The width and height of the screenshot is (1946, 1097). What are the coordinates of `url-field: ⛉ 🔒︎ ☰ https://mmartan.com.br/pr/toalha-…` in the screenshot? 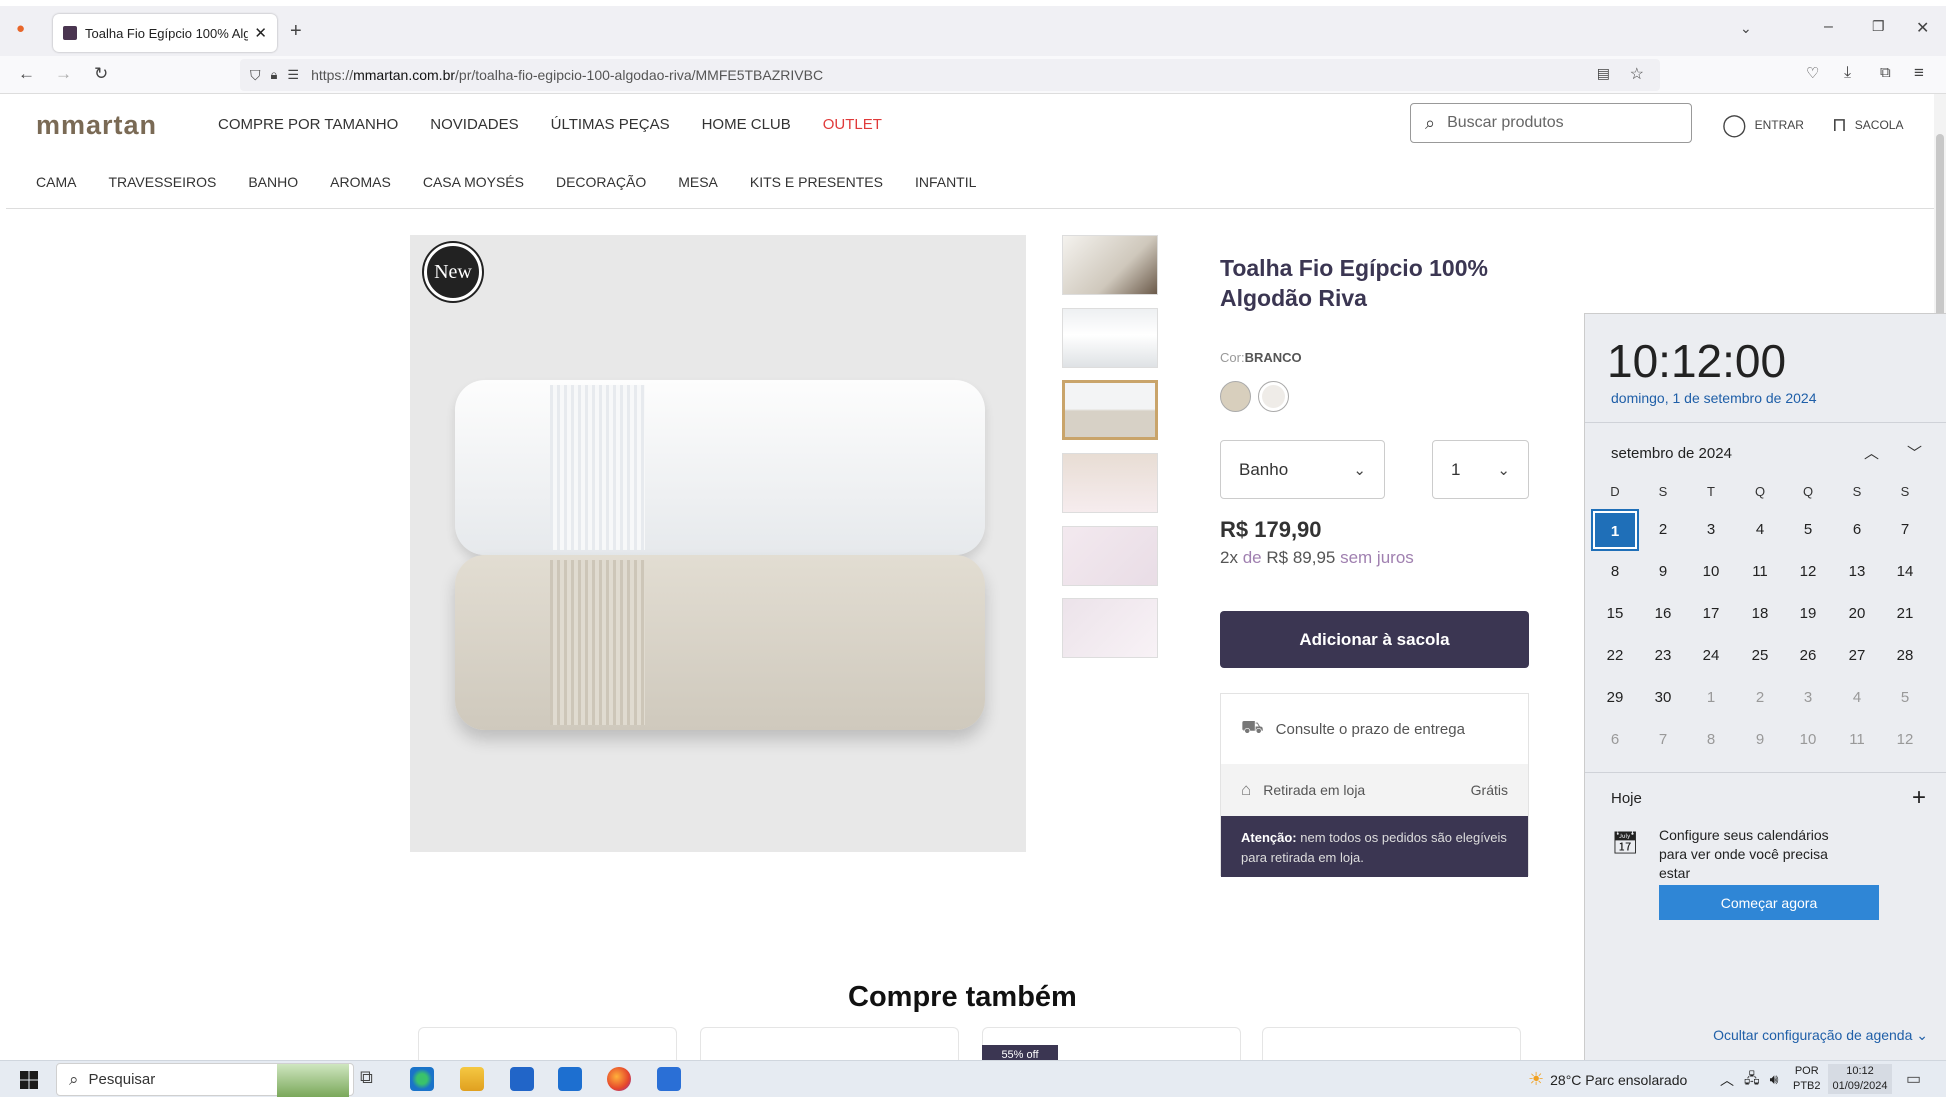 It's located at (950, 75).